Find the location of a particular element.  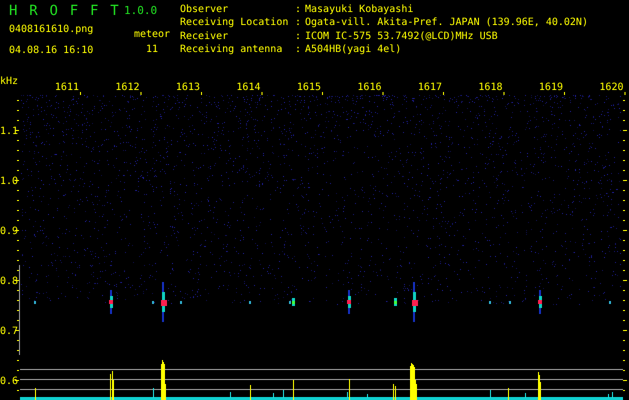

y-tick-label: 0.6 is located at coordinates (9, 381).